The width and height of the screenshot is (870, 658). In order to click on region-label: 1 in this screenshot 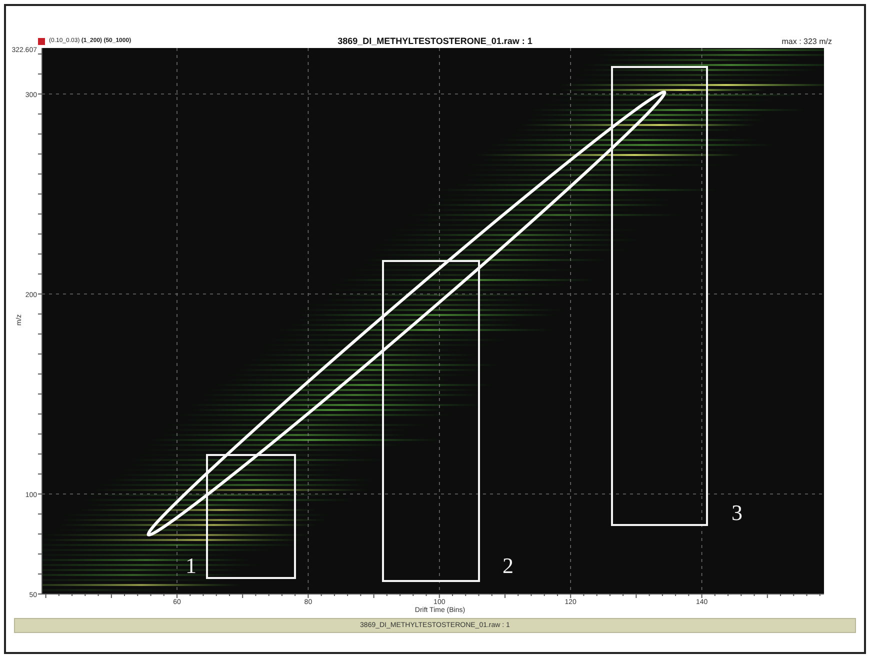, I will do `click(191, 565)`.